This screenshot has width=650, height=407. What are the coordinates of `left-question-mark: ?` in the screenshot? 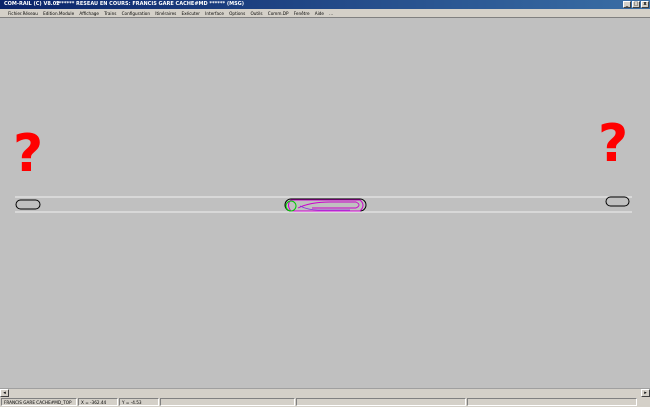 It's located at (28, 154).